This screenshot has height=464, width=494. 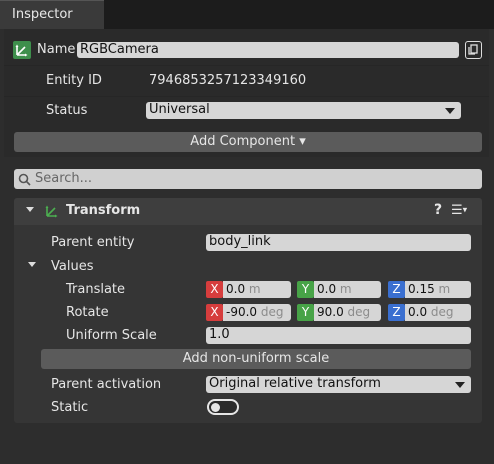 I want to click on status-label: Status, so click(x=67, y=110).